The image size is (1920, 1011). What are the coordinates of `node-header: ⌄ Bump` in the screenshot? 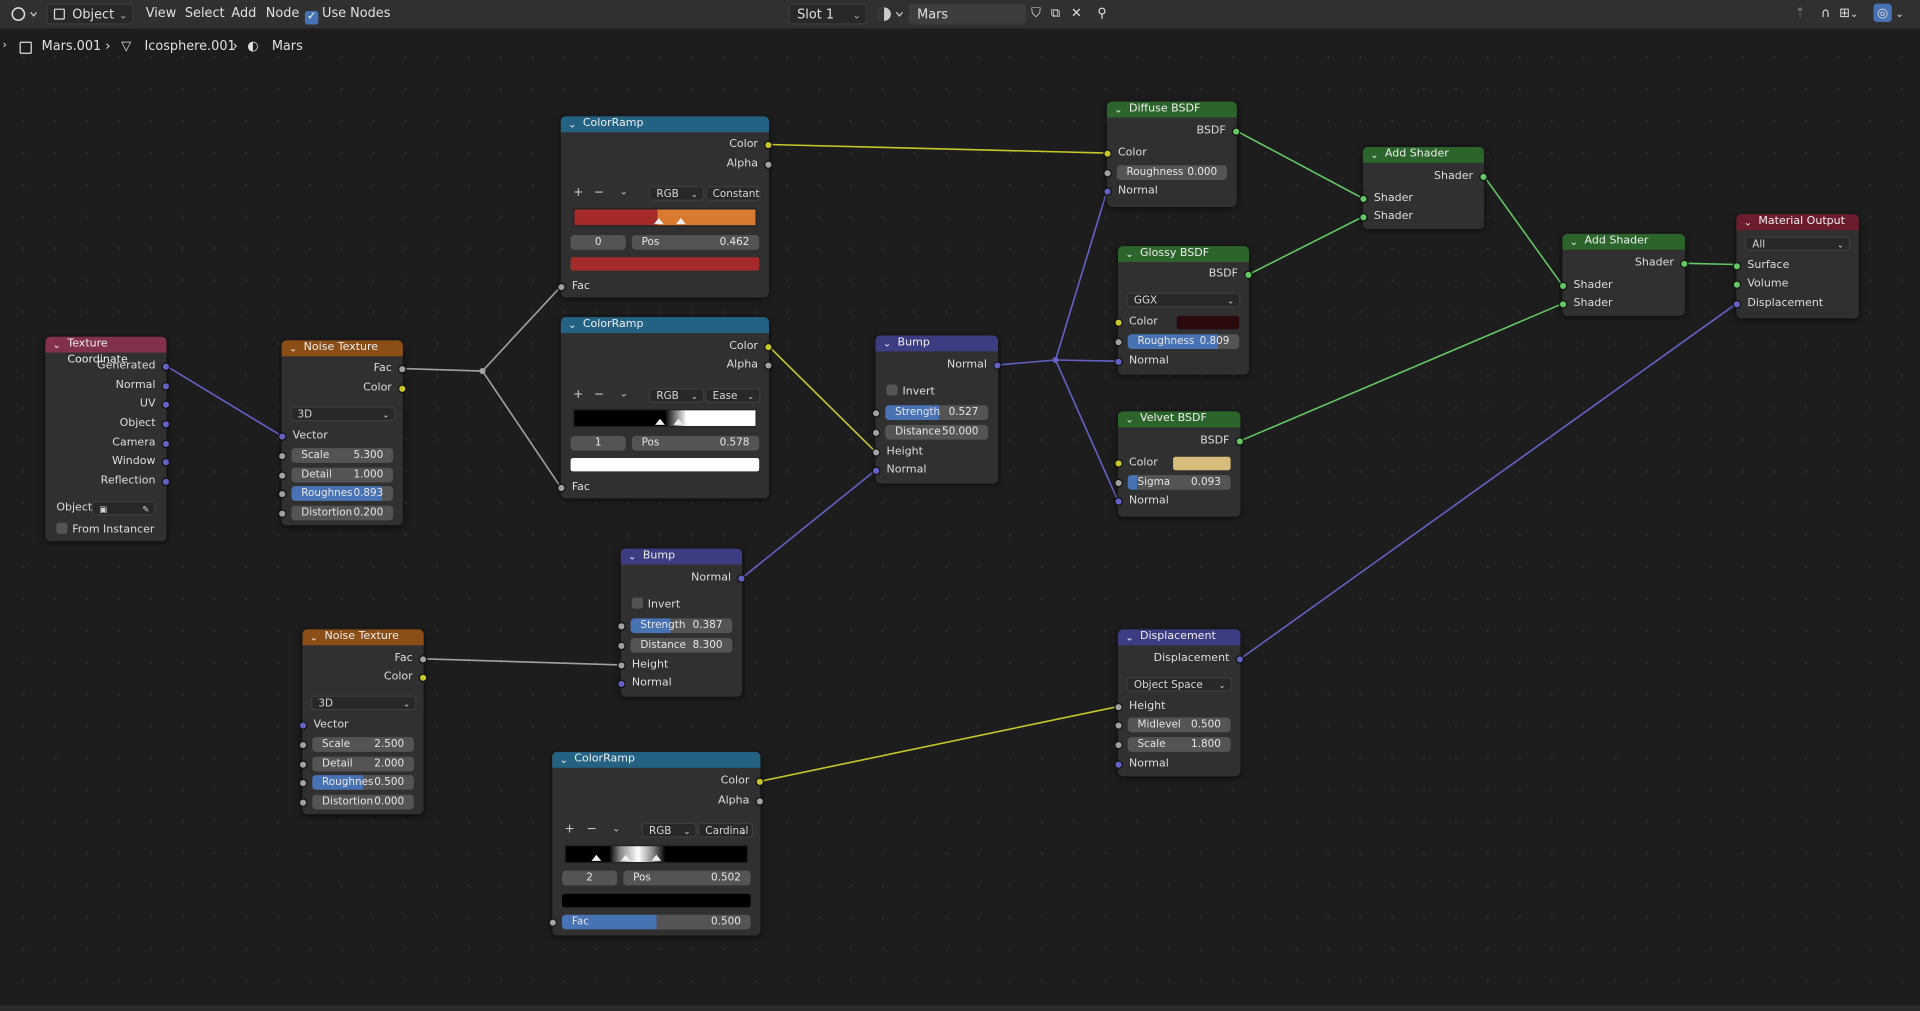 It's located at (936, 343).